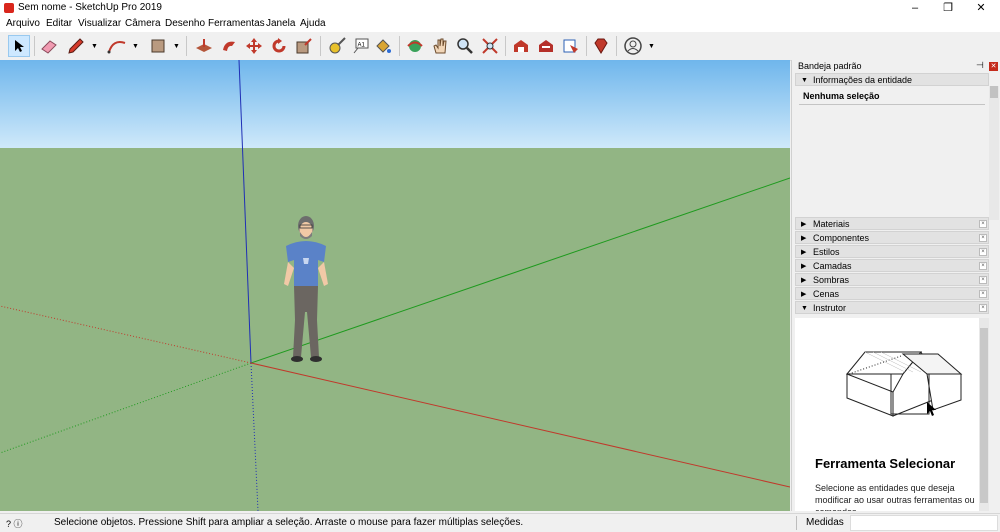 The height and width of the screenshot is (532, 1000). I want to click on green-axis-negative, so click(126, 408).